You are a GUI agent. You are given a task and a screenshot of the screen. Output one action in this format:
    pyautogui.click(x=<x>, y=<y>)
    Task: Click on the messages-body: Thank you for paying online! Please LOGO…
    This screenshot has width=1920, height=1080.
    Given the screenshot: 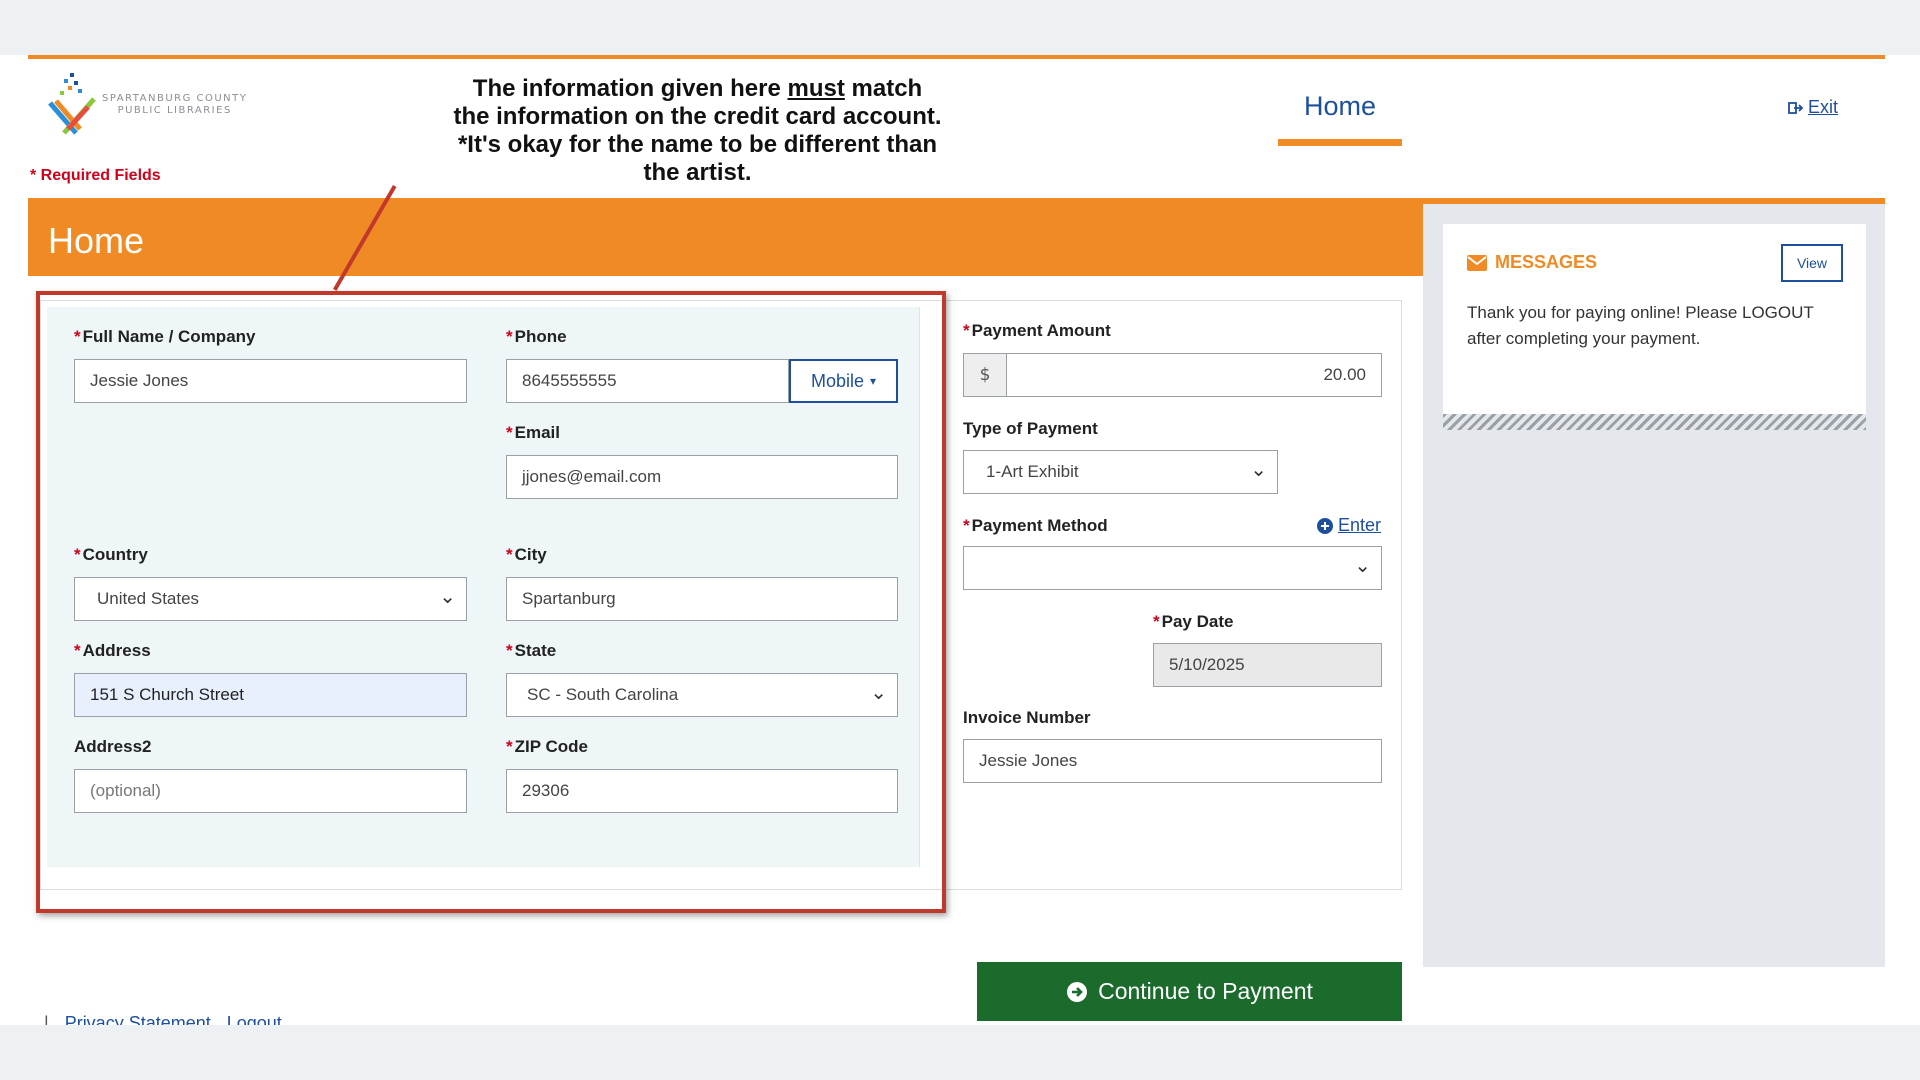 What is the action you would take?
    pyautogui.click(x=1640, y=325)
    